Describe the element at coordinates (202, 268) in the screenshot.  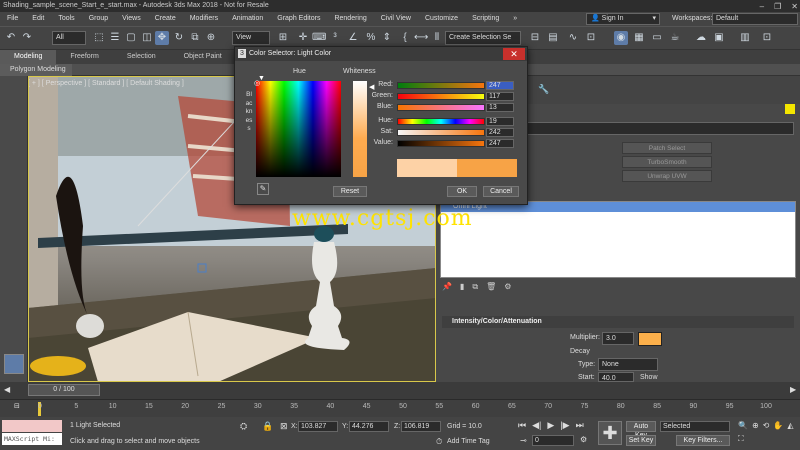
I see `omni-light-gizmo` at that location.